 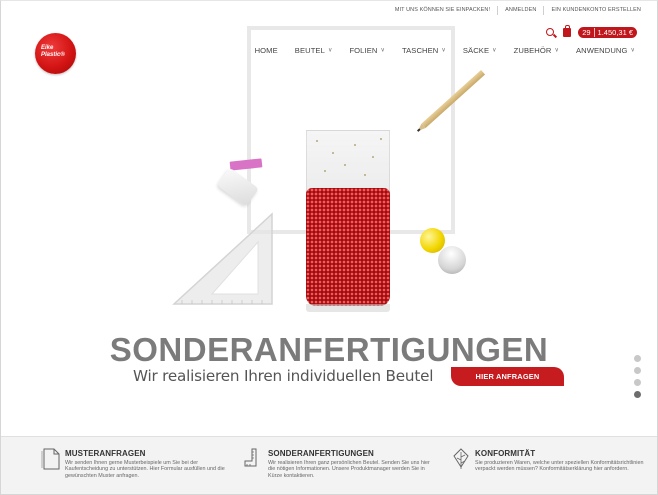 What do you see at coordinates (105, 453) in the screenshot?
I see `feature-title: MUSTERANFRAGEN` at bounding box center [105, 453].